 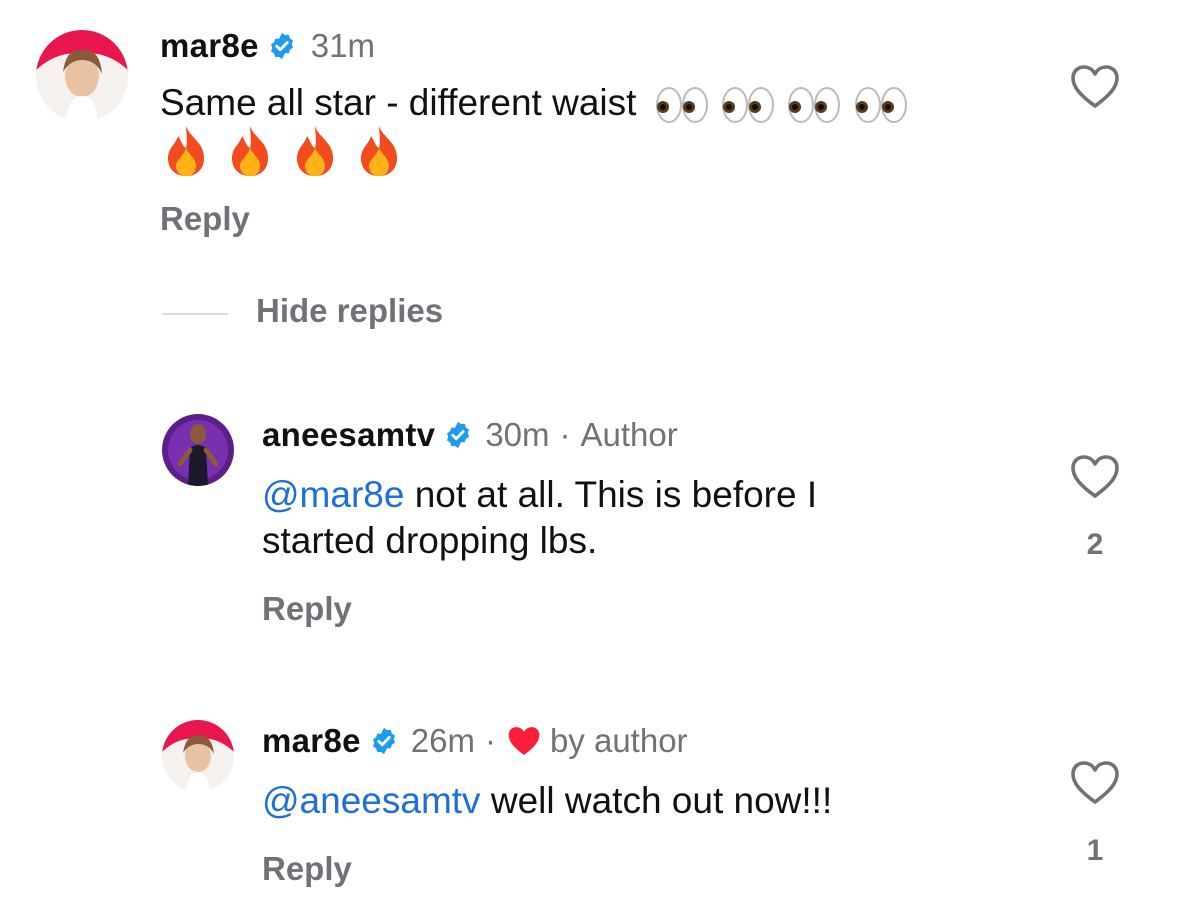 What do you see at coordinates (517, 434) in the screenshot?
I see `reply-time: 30m` at bounding box center [517, 434].